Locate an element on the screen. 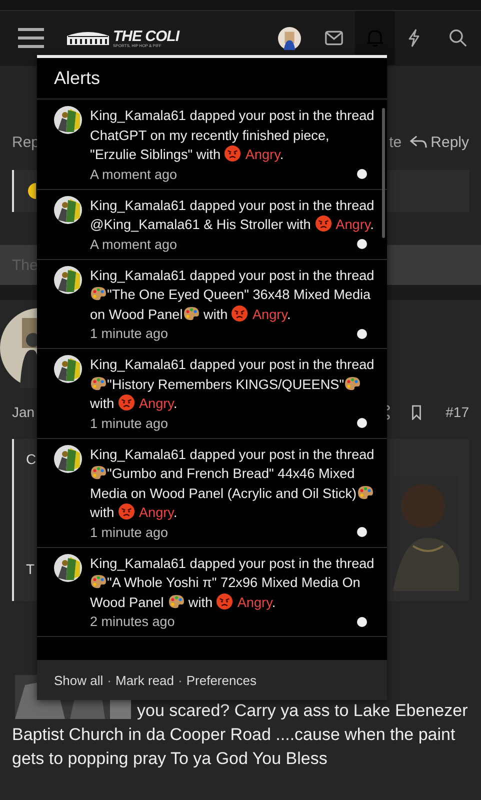 The image size is (481, 800). alert-text: @King_Kamala61 is located at coordinates (145, 224).